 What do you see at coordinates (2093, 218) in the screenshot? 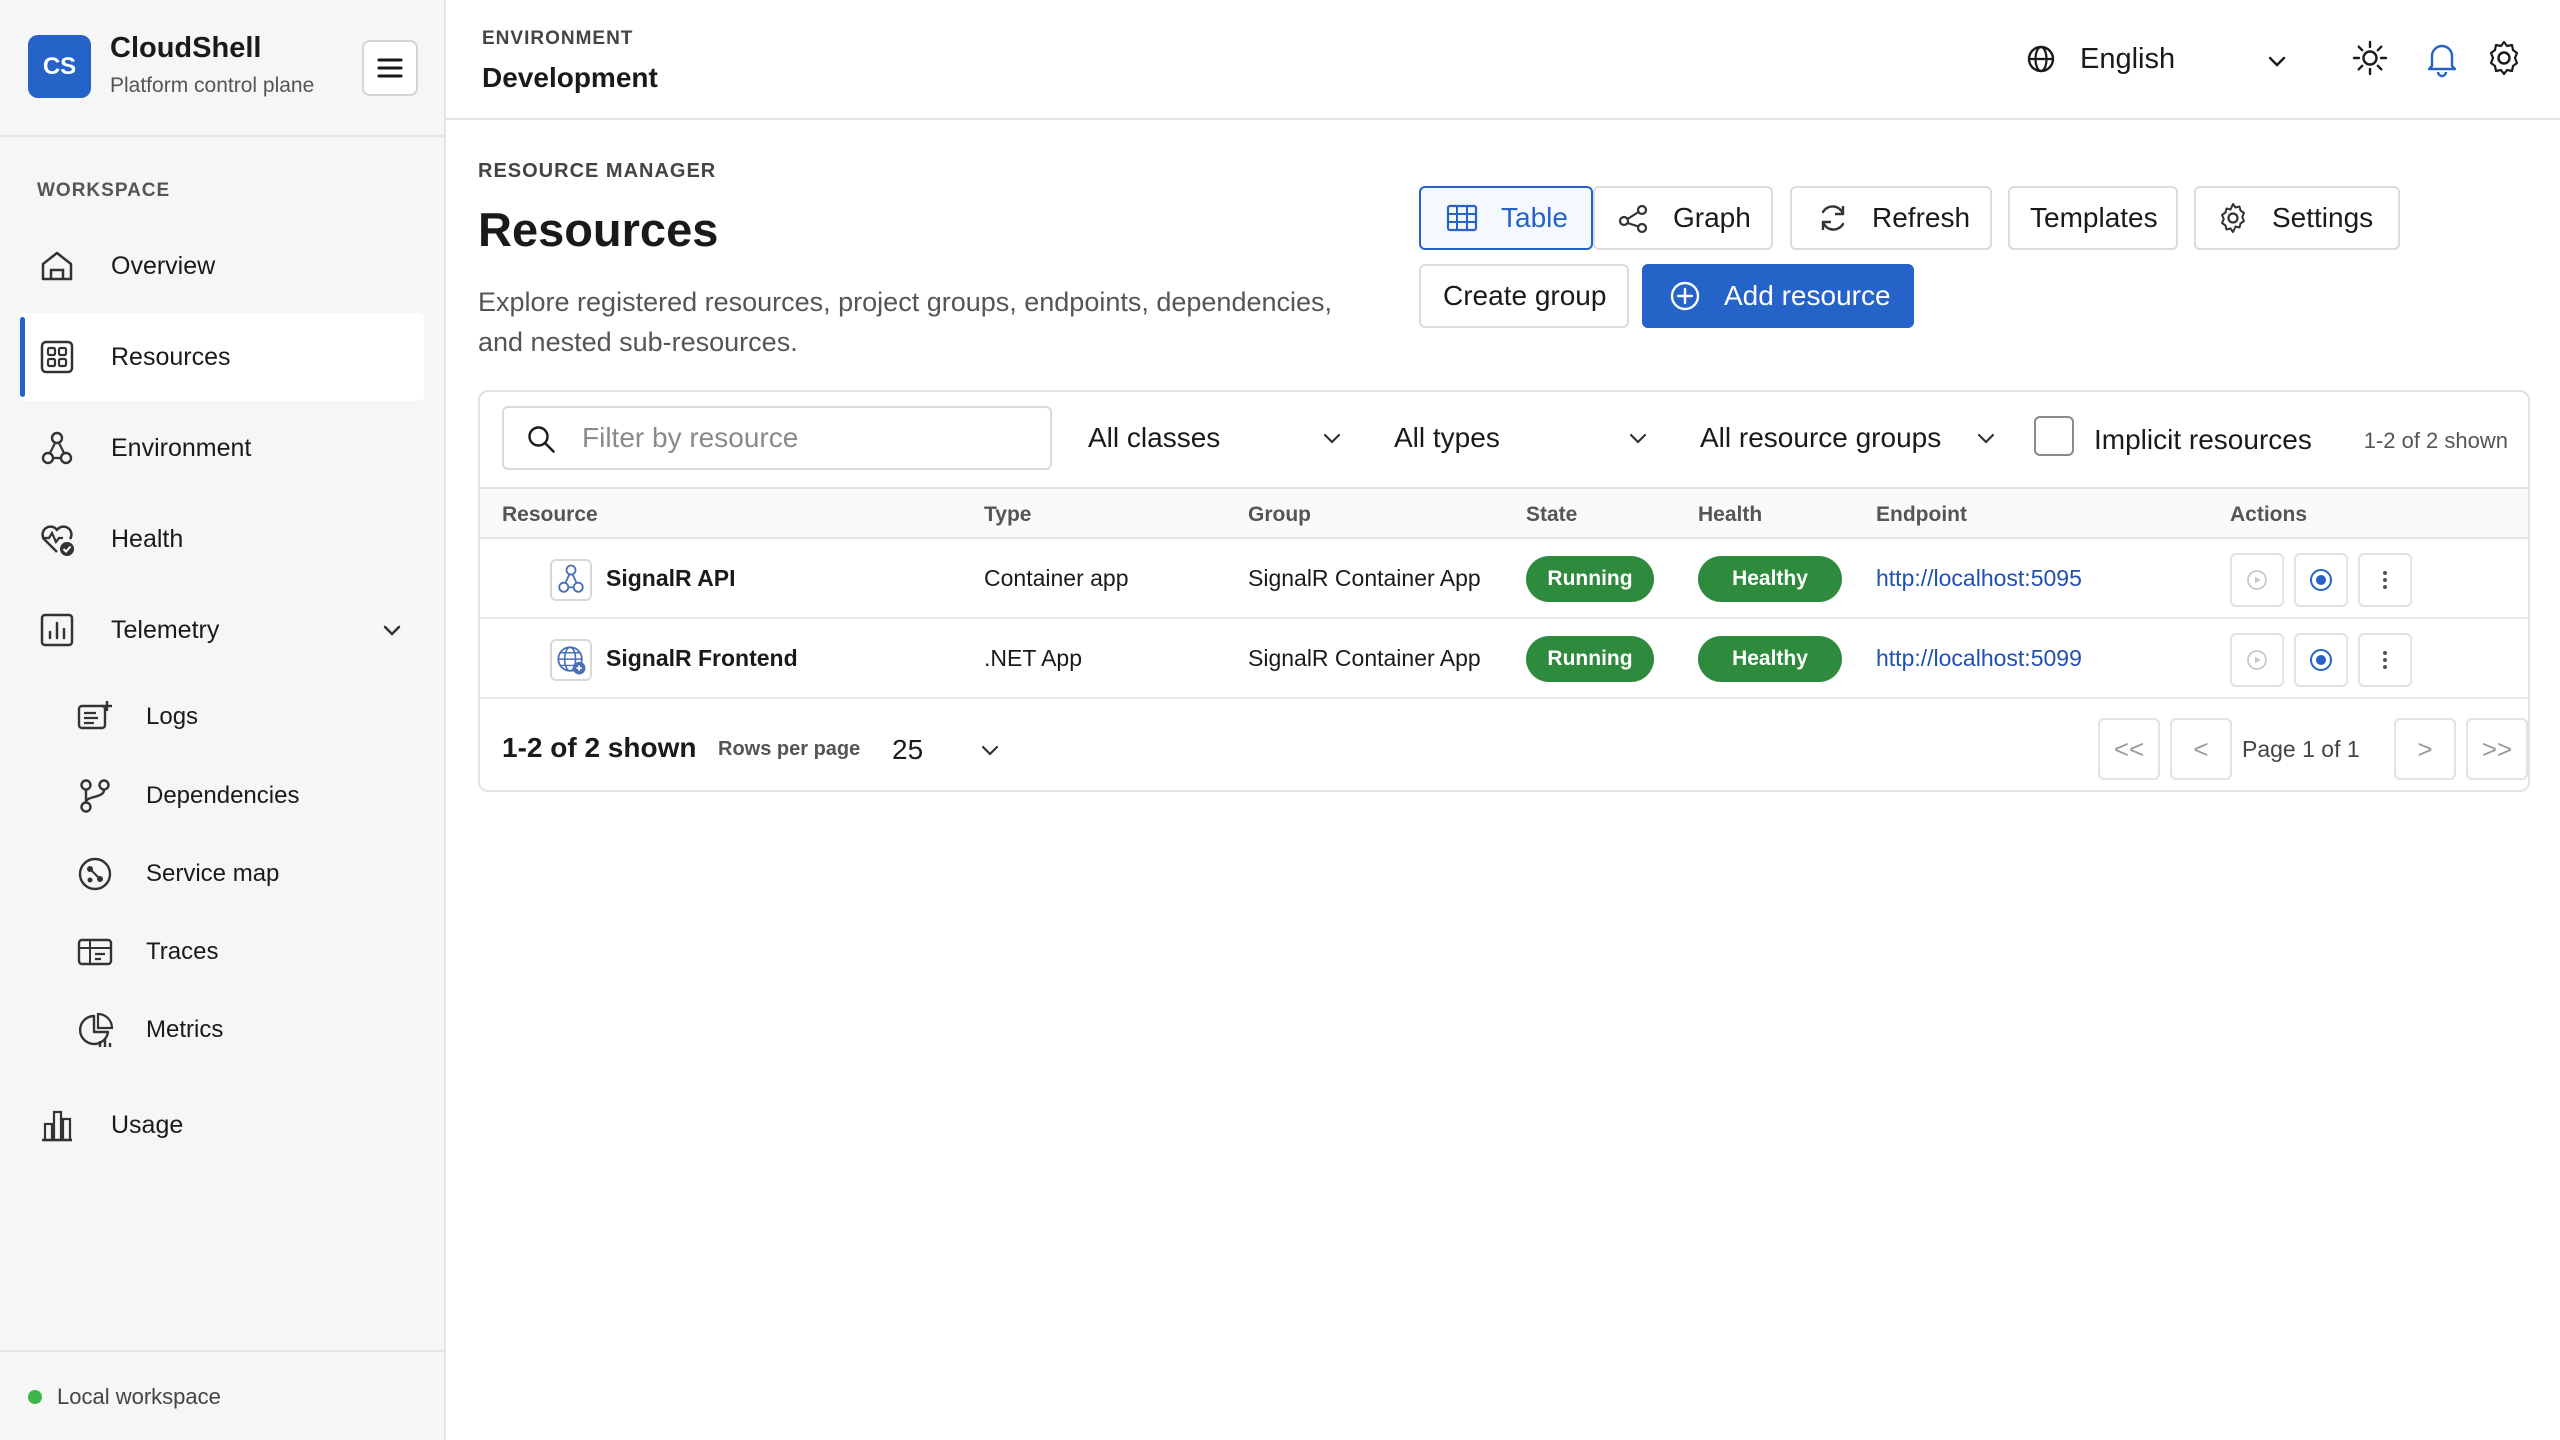
I see `templates-button: Templates` at bounding box center [2093, 218].